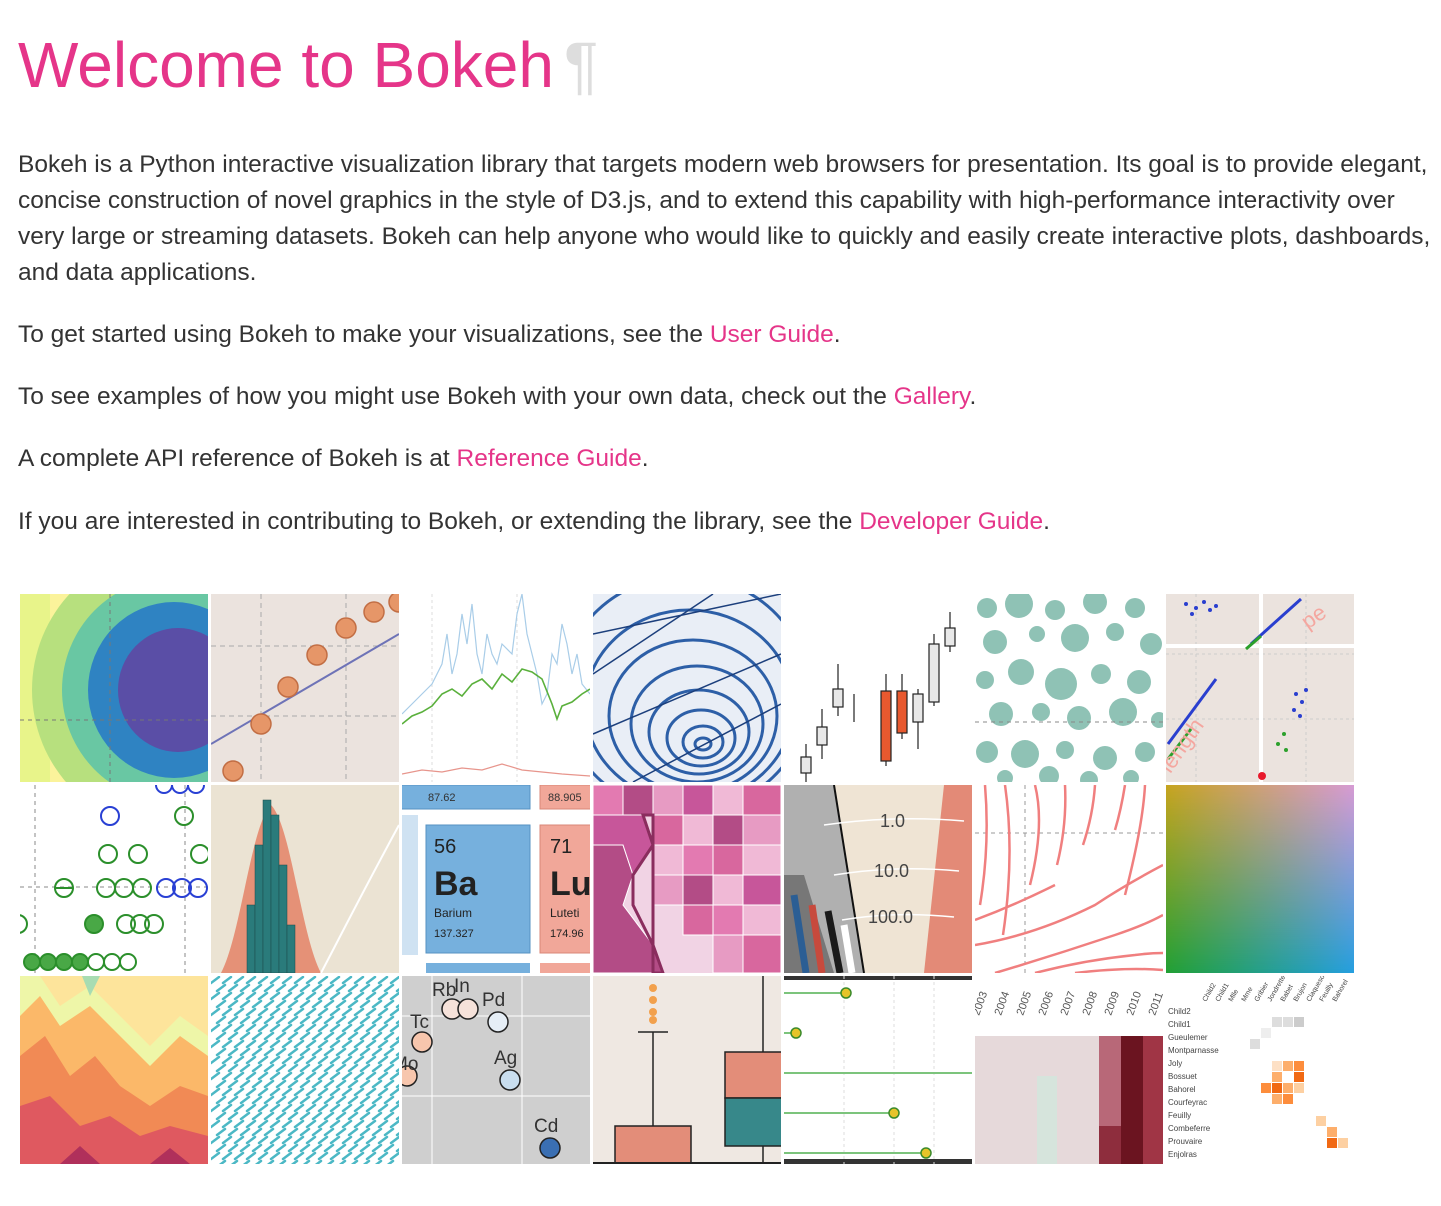  What do you see at coordinates (1193, 1050) in the screenshot?
I see `matrix-side-label: Montparnasse` at bounding box center [1193, 1050].